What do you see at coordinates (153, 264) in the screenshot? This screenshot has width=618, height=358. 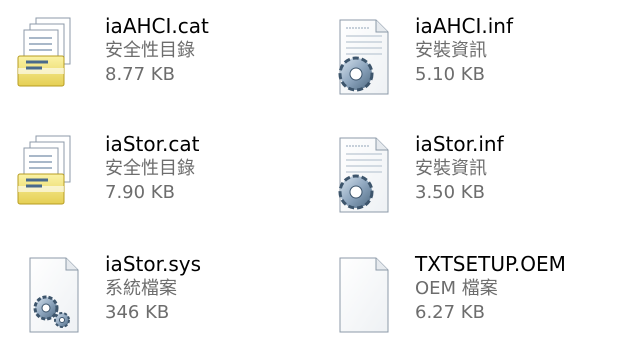 I see `file-name: iaStor.sys` at bounding box center [153, 264].